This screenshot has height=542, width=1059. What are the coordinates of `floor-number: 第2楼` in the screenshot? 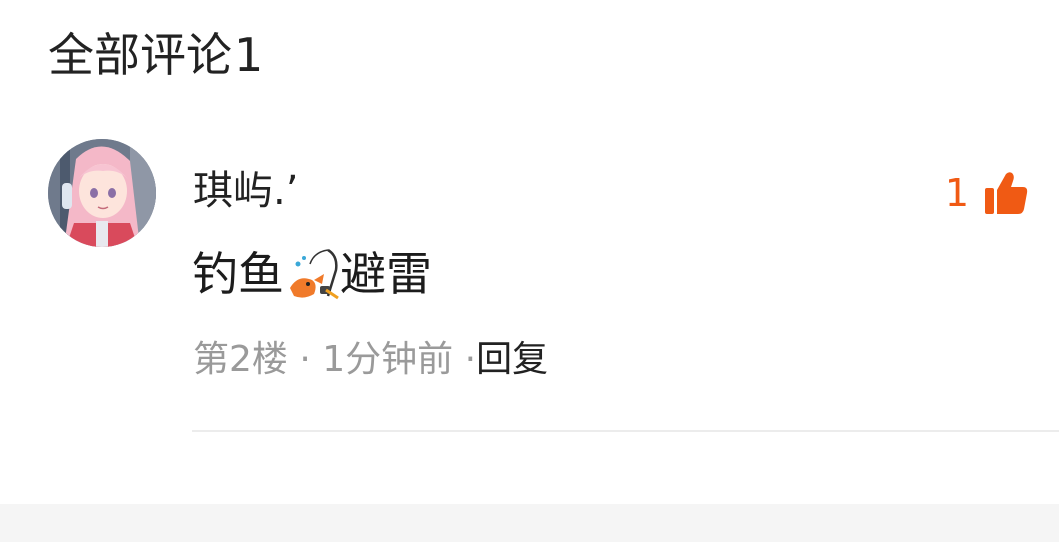 It's located at (240, 359).